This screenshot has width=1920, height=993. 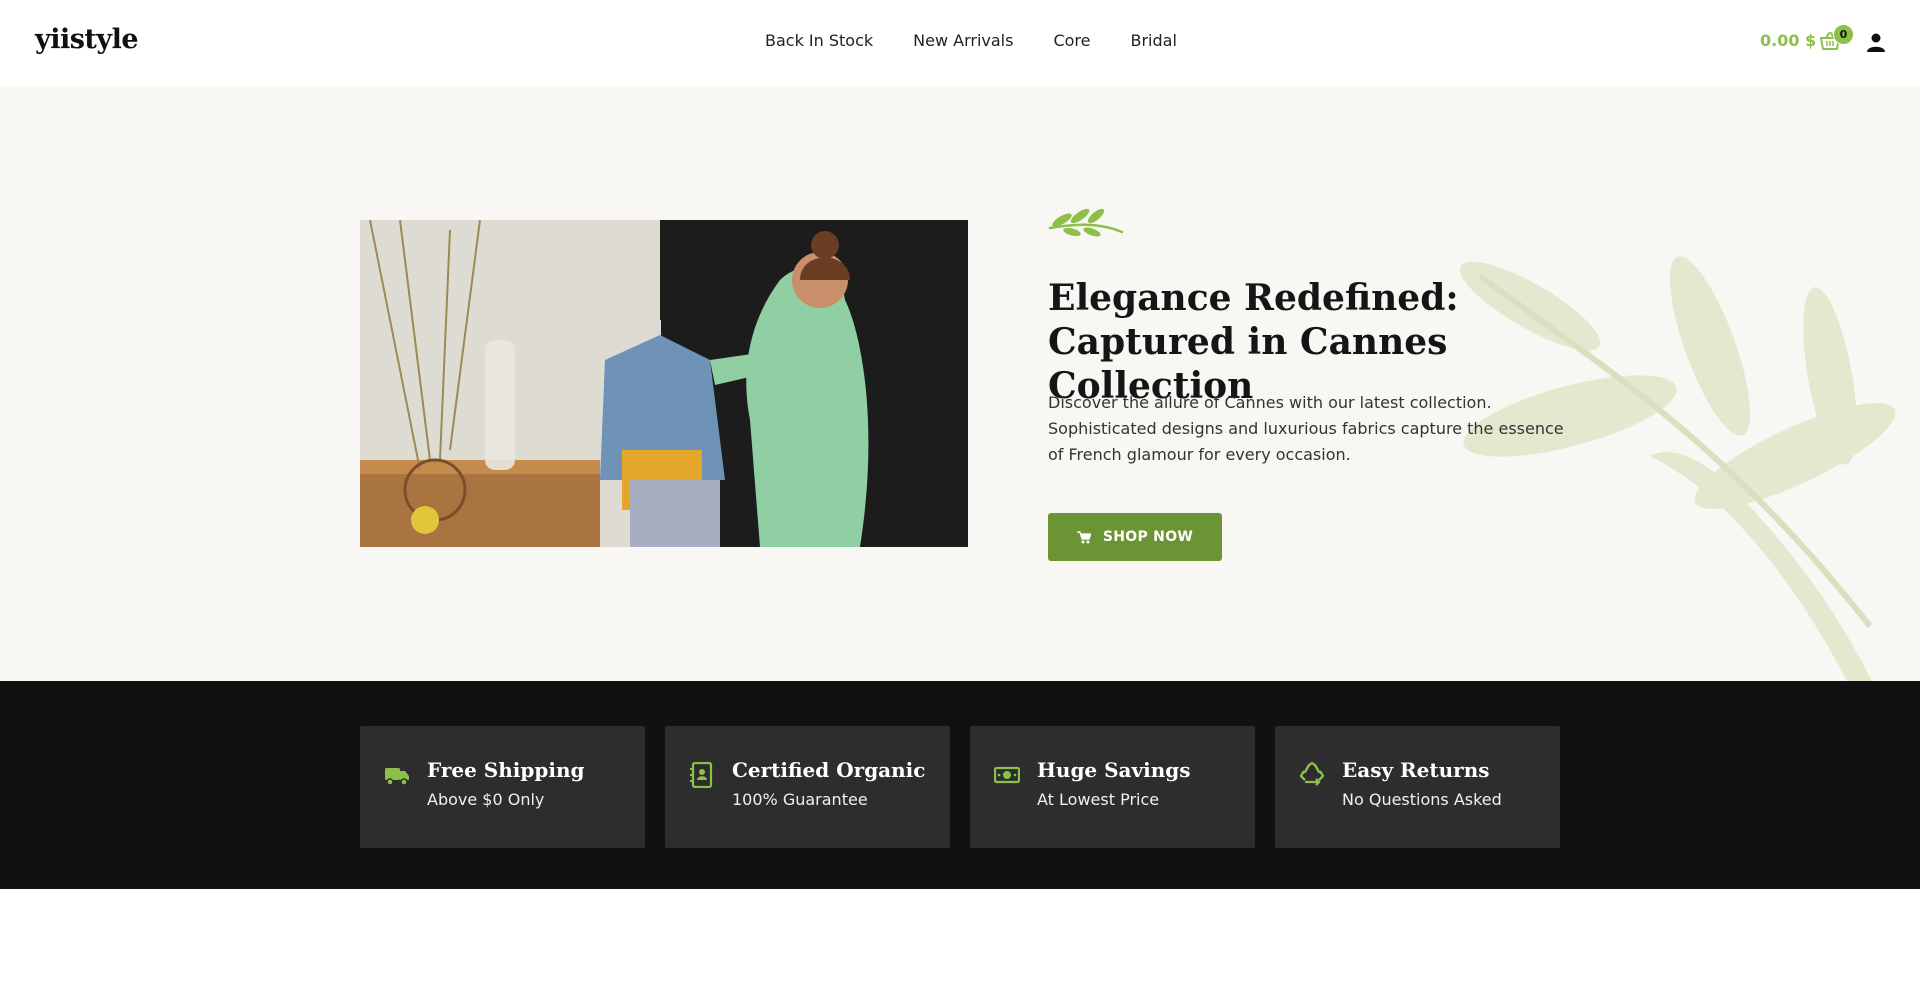 What do you see at coordinates (1422, 799) in the screenshot?
I see `feature-subtitle: No Questions Asked` at bounding box center [1422, 799].